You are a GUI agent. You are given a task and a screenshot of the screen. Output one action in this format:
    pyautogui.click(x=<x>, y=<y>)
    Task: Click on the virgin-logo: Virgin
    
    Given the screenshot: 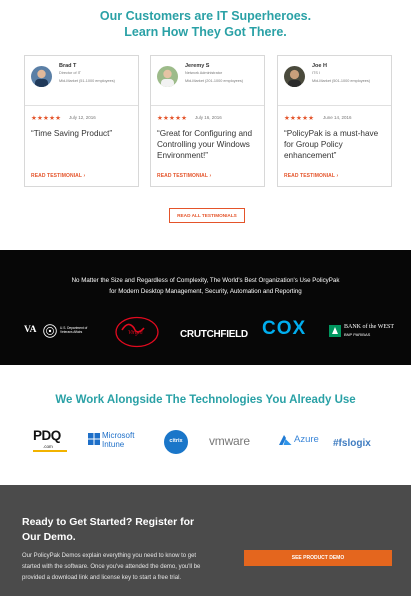 What is the action you would take?
    pyautogui.click(x=137, y=332)
    